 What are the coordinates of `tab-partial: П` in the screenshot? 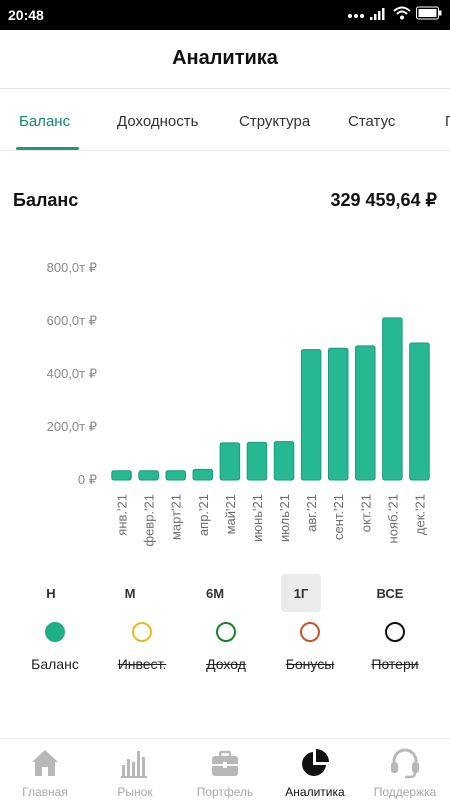 It's located at (447, 121).